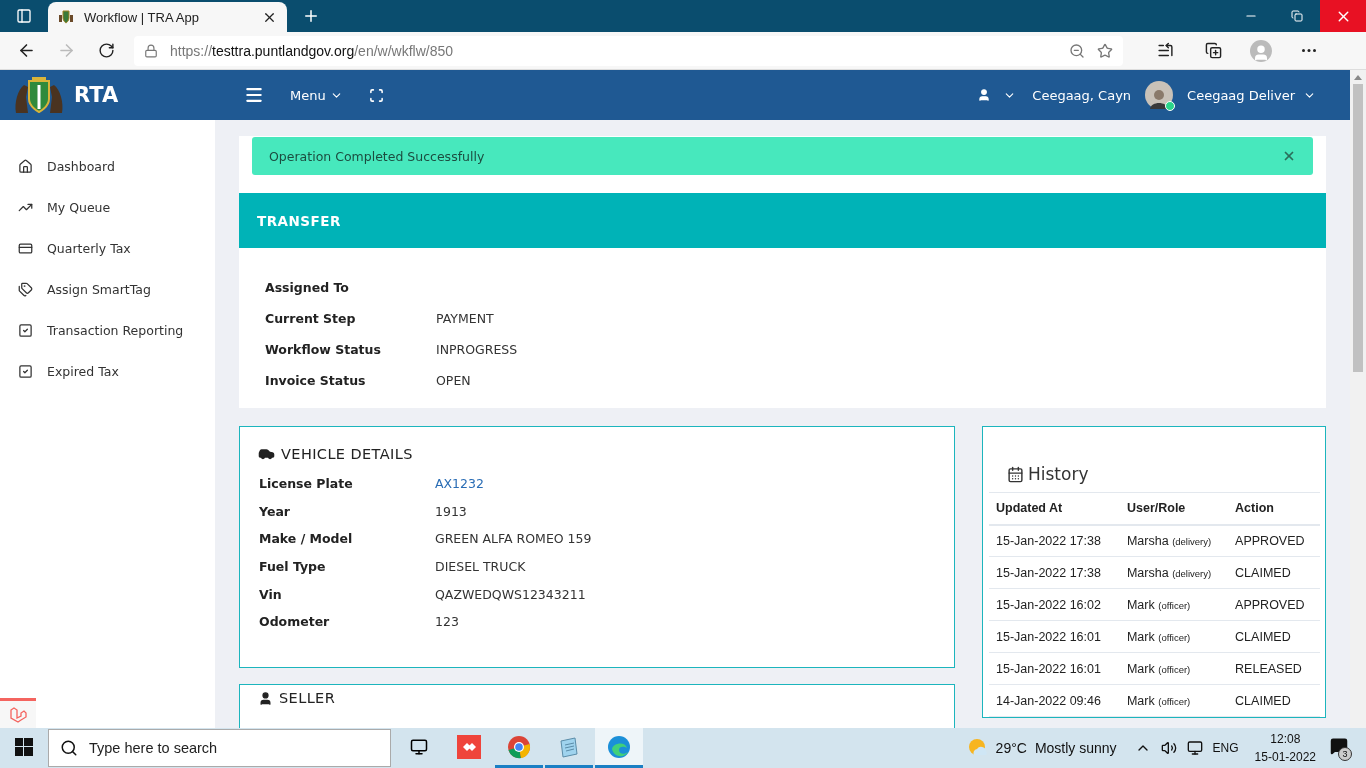 This screenshot has height=768, width=1366. Describe the element at coordinates (107, 248) in the screenshot. I see `sidebar-item: Quarterly Tax` at that location.